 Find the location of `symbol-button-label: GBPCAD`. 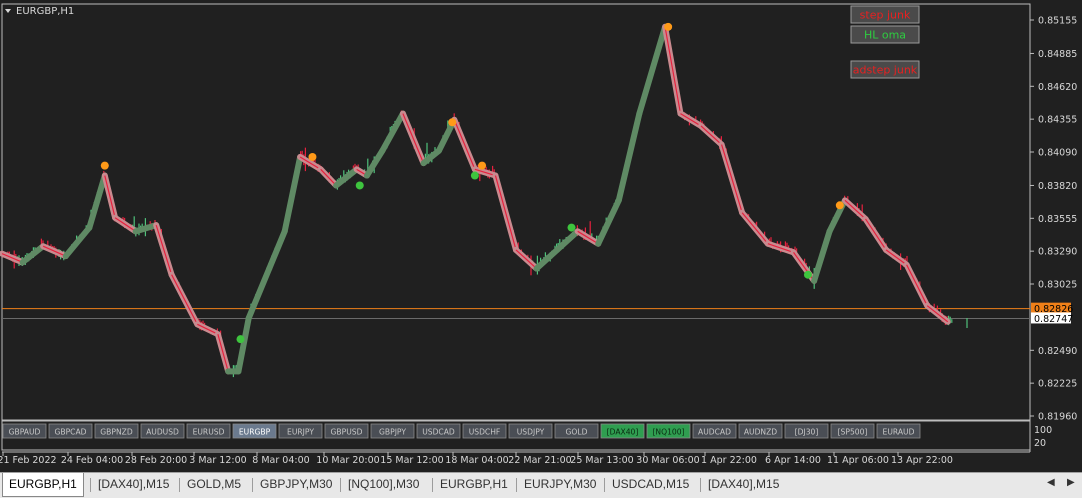

symbol-button-label: GBPCAD is located at coordinates (70, 432).